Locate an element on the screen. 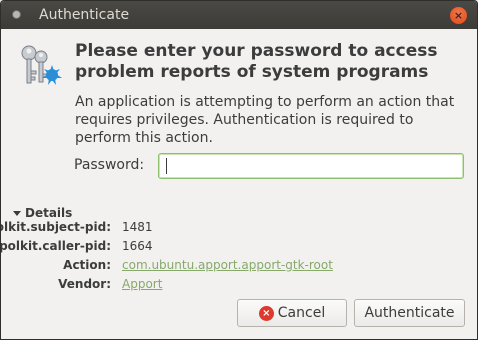 This screenshot has height=340, width=478. close-button: × is located at coordinates (458, 15).